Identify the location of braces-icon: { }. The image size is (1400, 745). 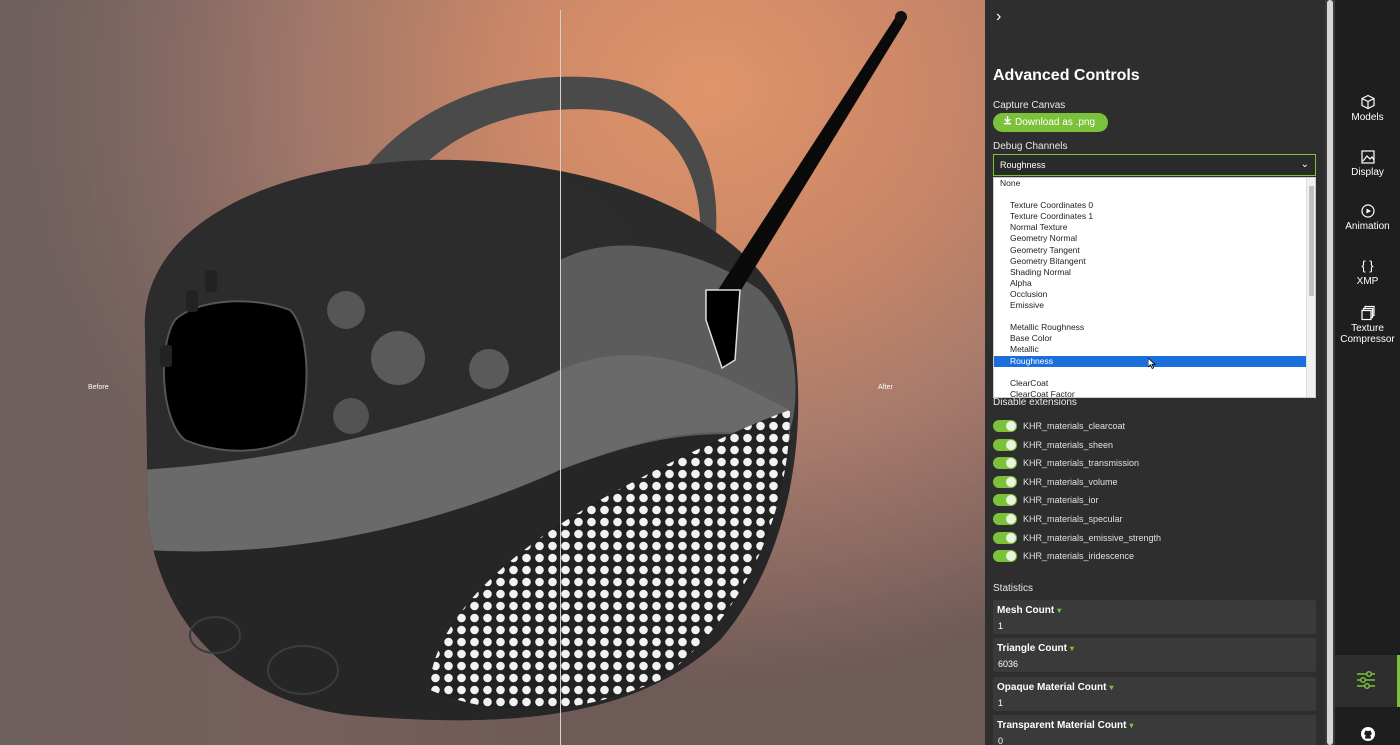
(1367, 265).